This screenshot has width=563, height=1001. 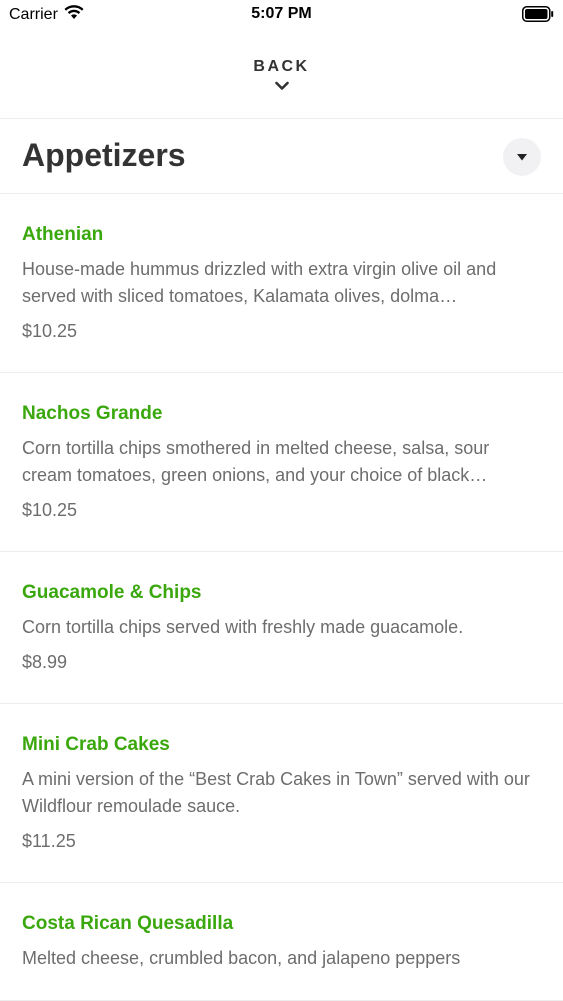 I want to click on item-price: $8.99, so click(x=45, y=662).